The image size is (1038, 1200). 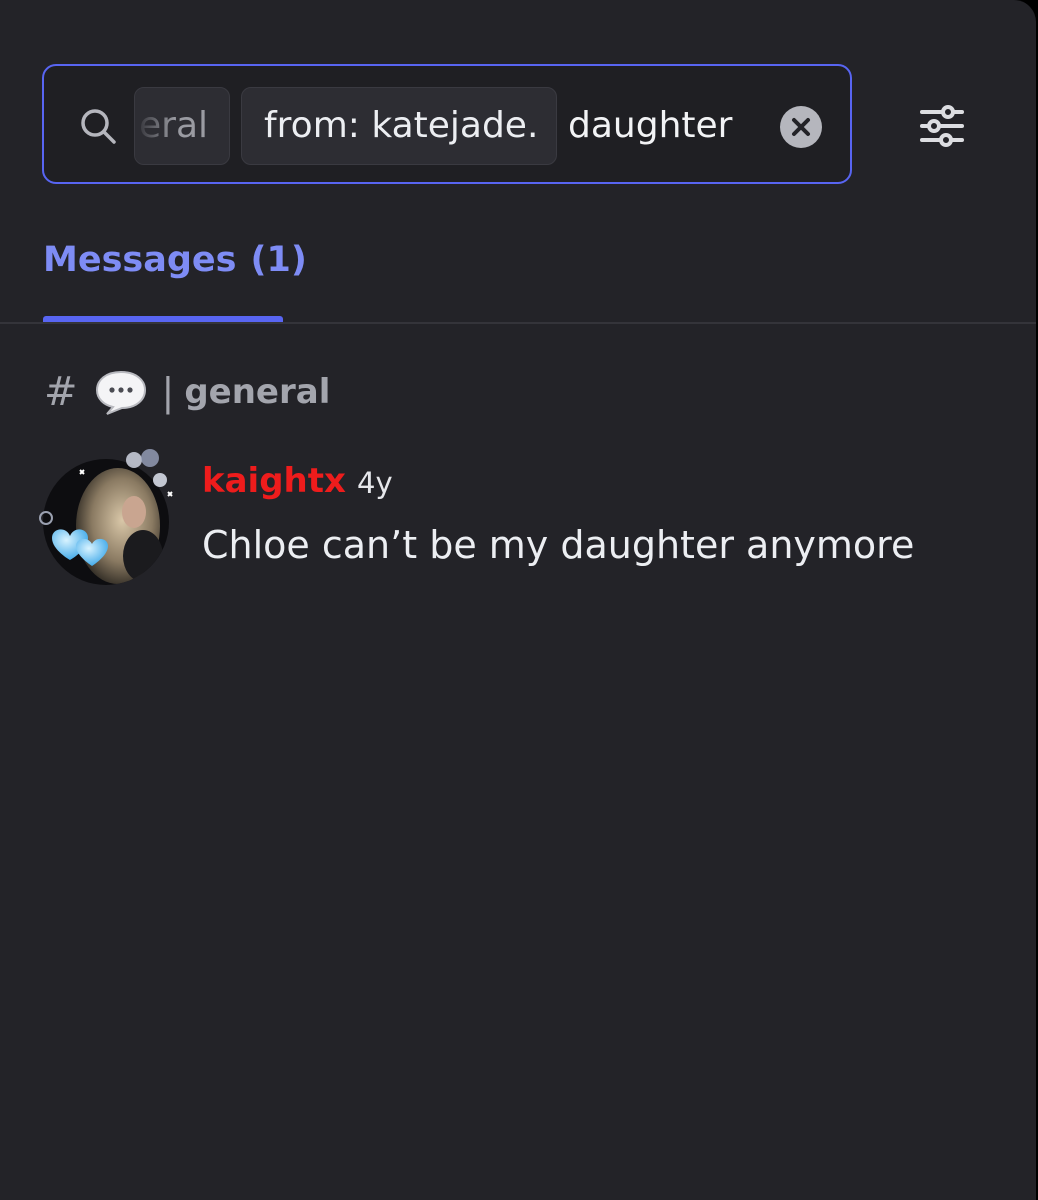 I want to click on from-filter-chip: from: katejade., so click(x=399, y=126).